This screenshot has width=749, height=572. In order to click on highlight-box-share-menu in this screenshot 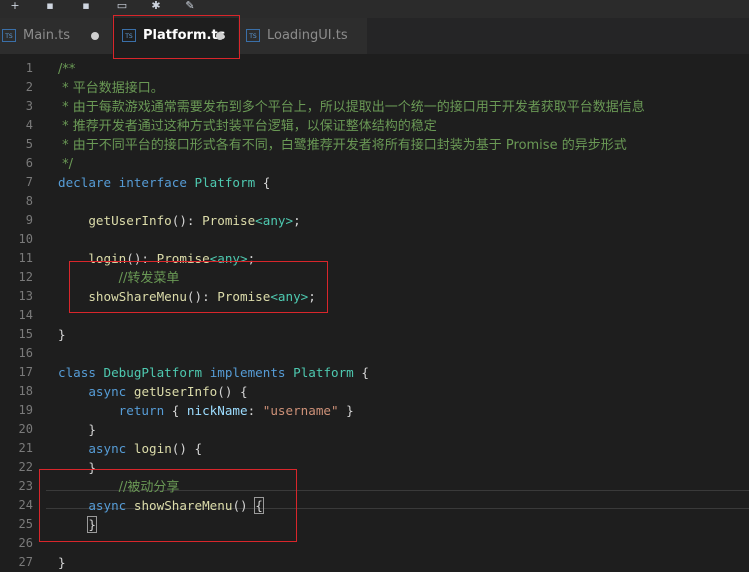, I will do `click(198, 287)`.